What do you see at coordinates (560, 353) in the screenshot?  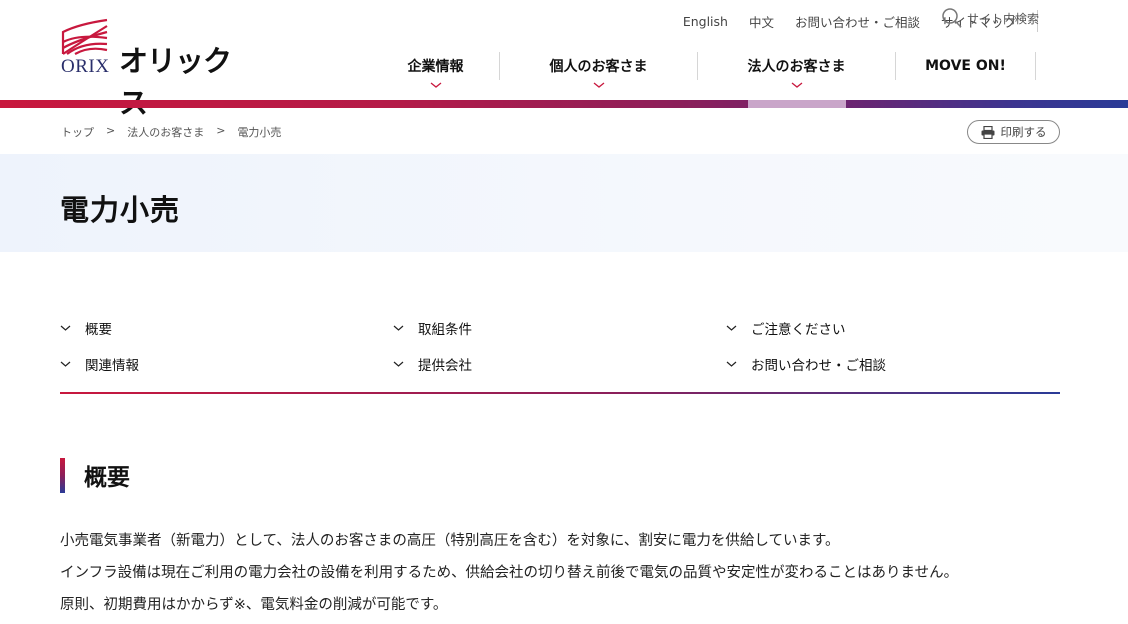 I see `anchor-nav: 概要 取組条件 ご注意ください 関連情報 提供会社 お問い合わせ・ご相談` at bounding box center [560, 353].